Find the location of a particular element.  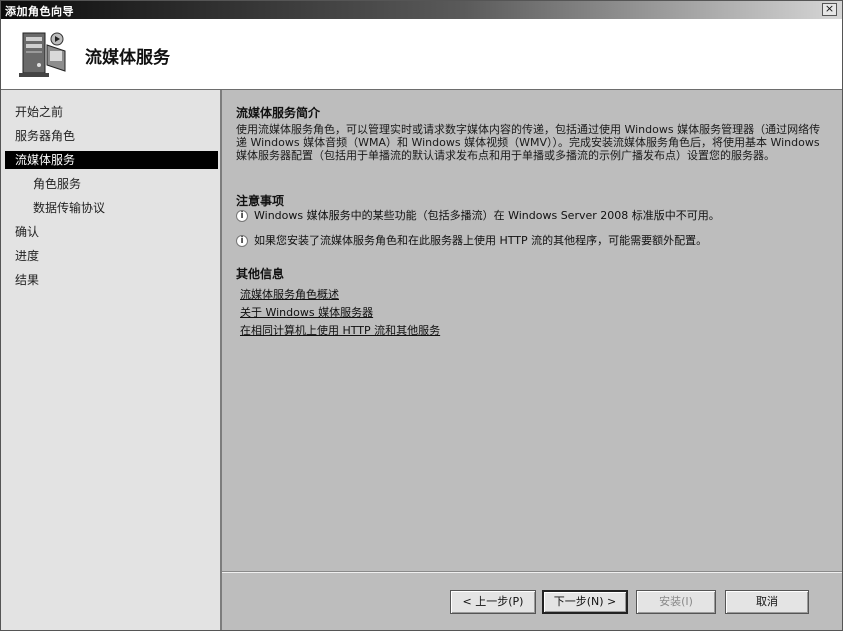

nav-item-data-transfer-protocols: 数据传输协议 is located at coordinates (123, 208).